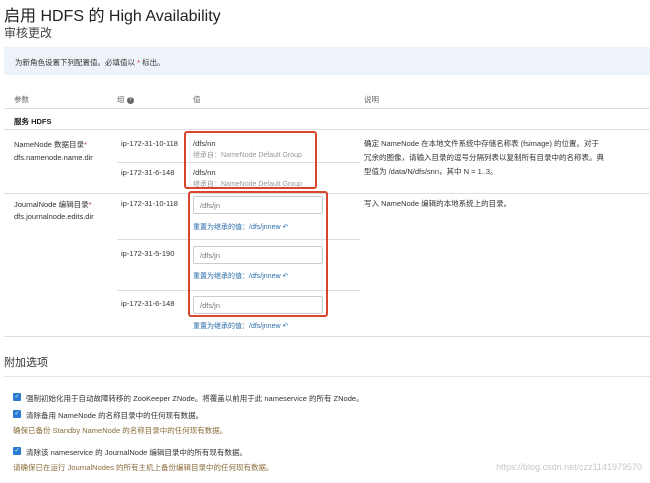 Image resolution: width=650 pixels, height=483 pixels. Describe the element at coordinates (149, 203) in the screenshot. I see `journalnode-host-1: ip-172-31-10-118` at that location.